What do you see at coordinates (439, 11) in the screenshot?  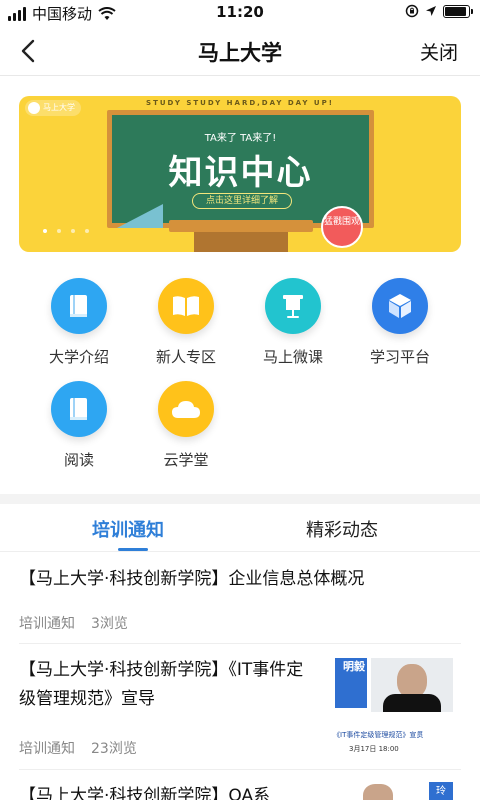 I see `status-right` at bounding box center [439, 11].